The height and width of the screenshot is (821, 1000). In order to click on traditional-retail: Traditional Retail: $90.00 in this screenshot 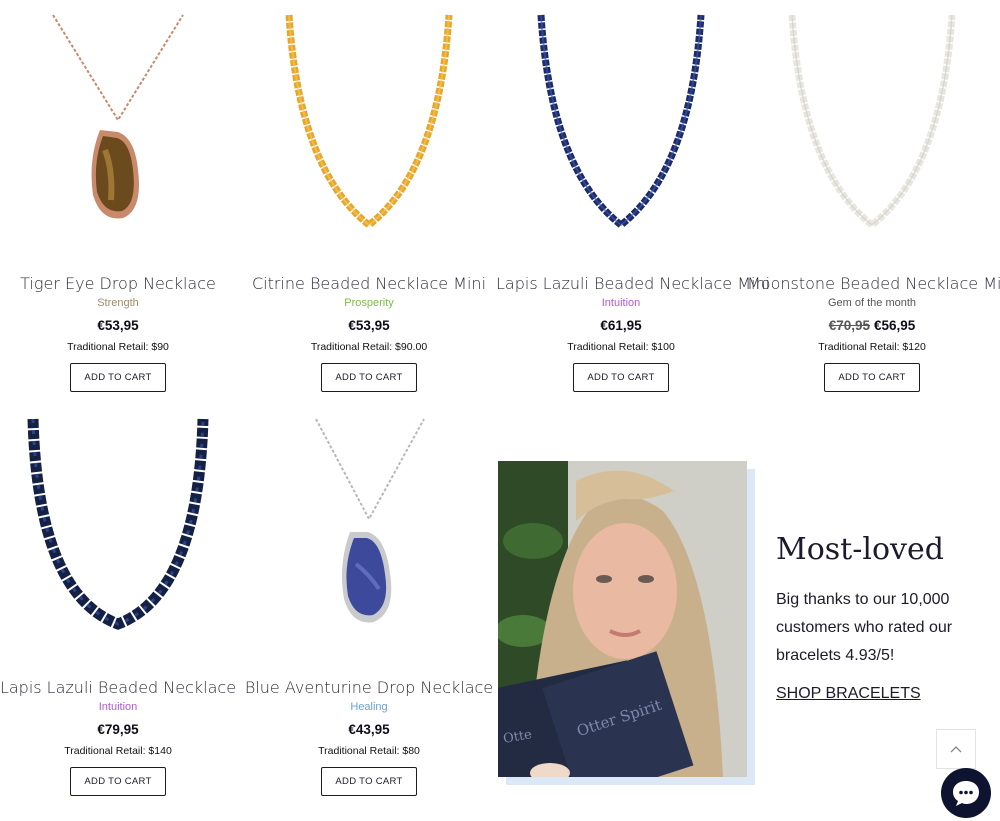, I will do `click(369, 347)`.